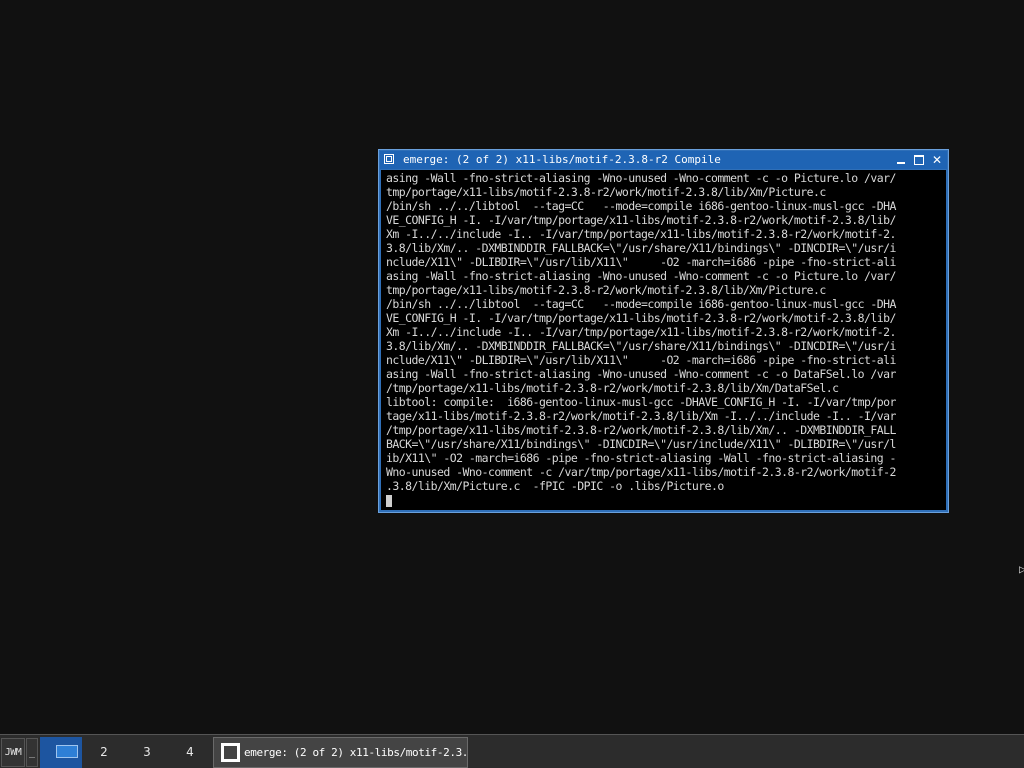 The height and width of the screenshot is (768, 1024). I want to click on terminal-cursor, so click(389, 501).